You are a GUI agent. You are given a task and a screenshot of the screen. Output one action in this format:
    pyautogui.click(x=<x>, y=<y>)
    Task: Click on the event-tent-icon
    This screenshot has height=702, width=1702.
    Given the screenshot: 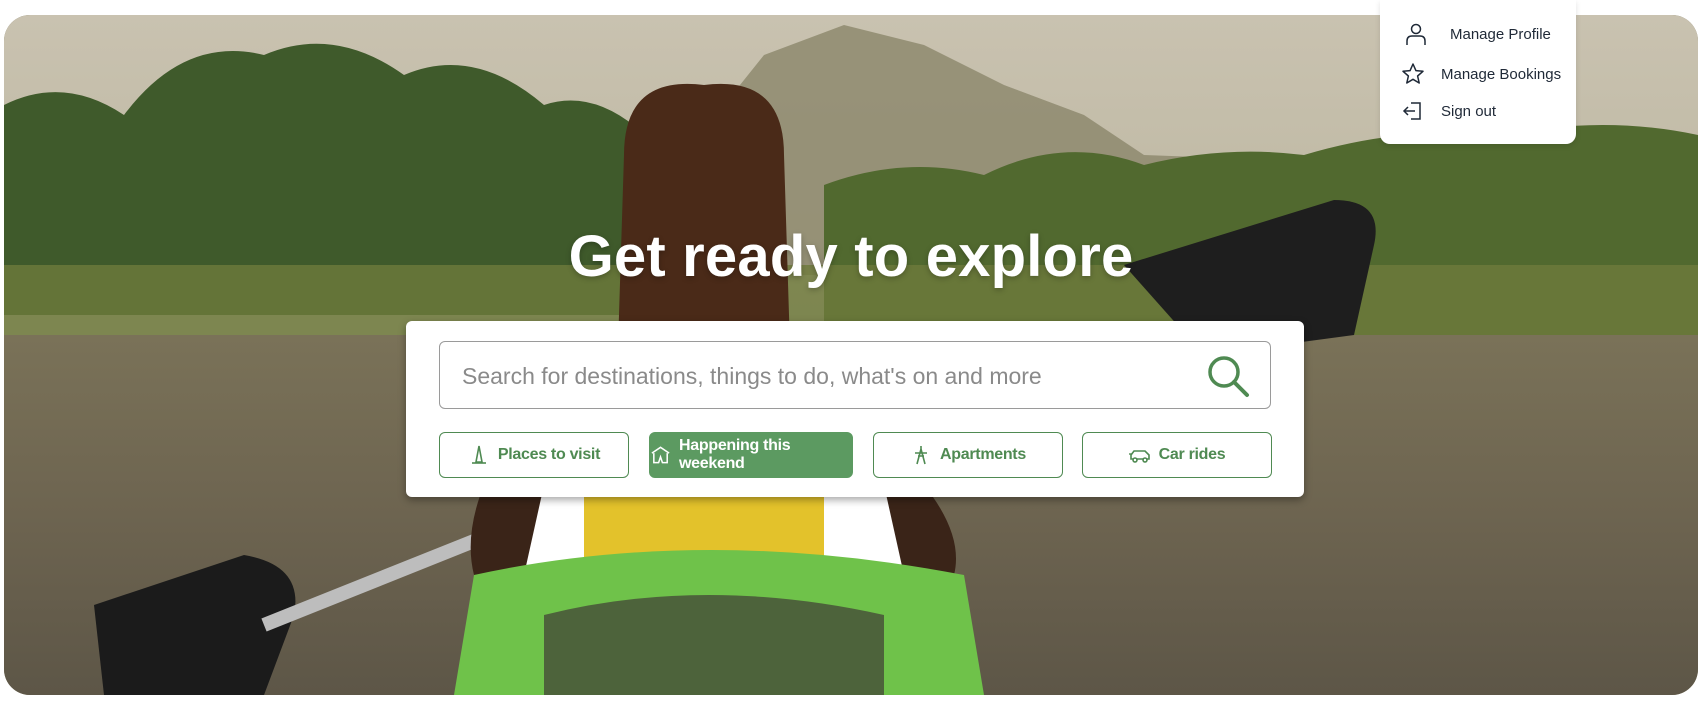 What is the action you would take?
    pyautogui.click(x=660, y=455)
    